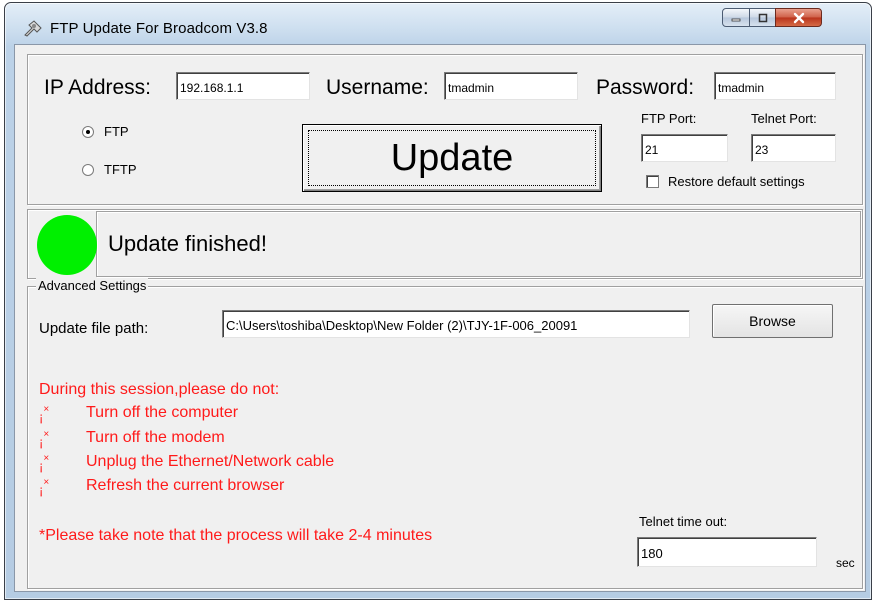 The height and width of the screenshot is (604, 878). I want to click on close-icon, so click(798, 17).